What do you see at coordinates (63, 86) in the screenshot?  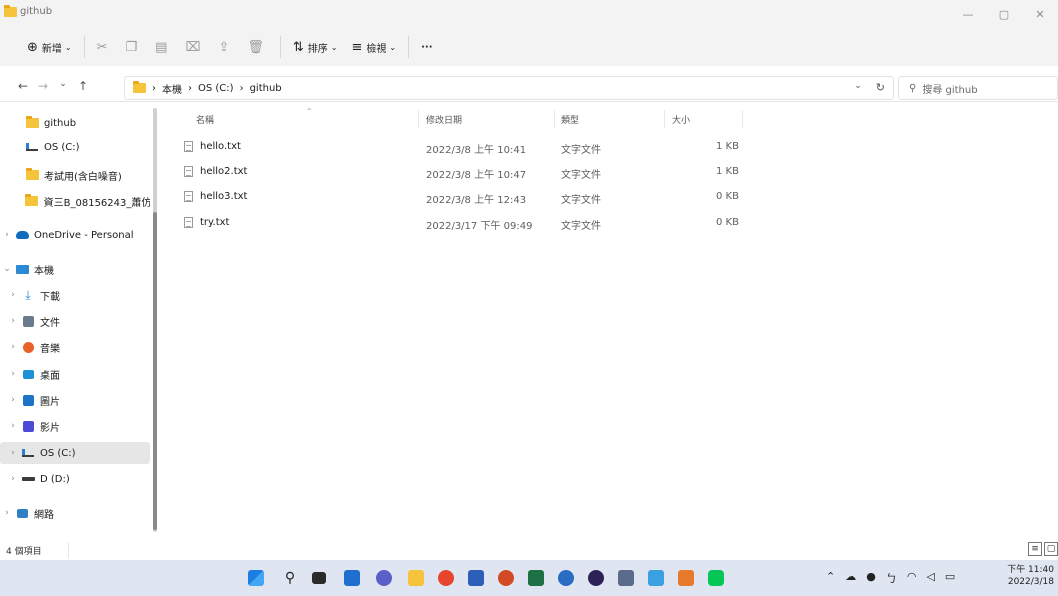 I see `recent-dropdown: ⌄` at bounding box center [63, 86].